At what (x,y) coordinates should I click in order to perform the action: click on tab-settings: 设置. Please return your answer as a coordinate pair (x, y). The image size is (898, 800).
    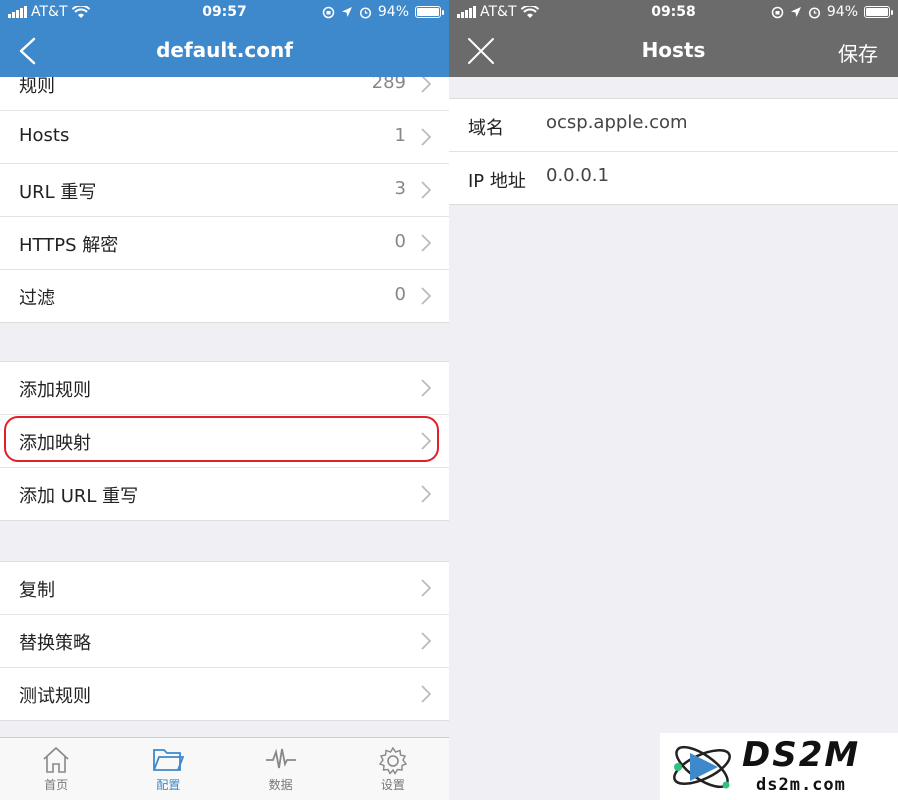
    Looking at the image, I should click on (393, 769).